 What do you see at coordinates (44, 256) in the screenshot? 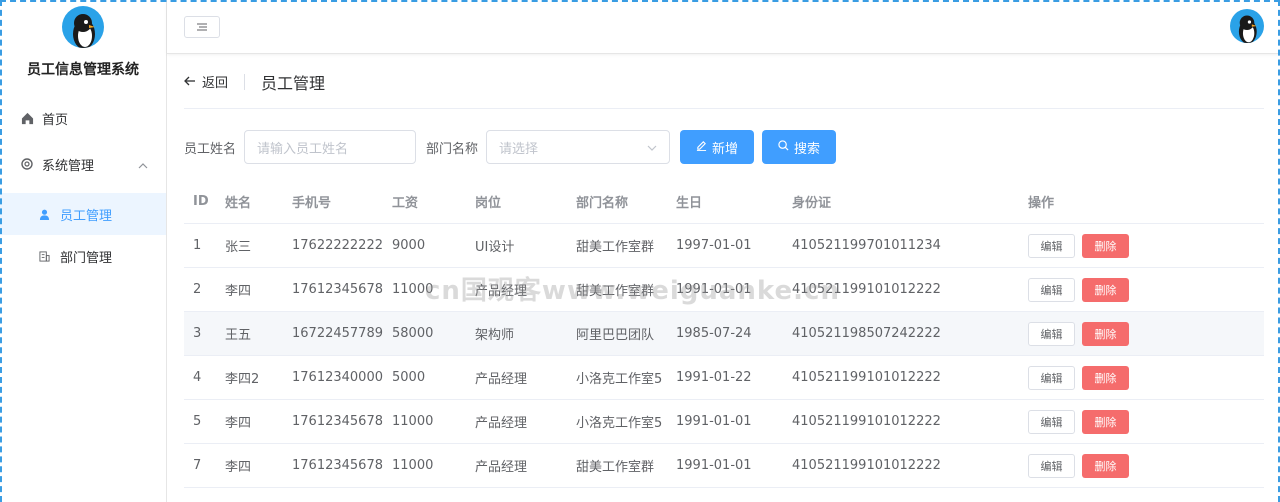
I see `building-icon` at bounding box center [44, 256].